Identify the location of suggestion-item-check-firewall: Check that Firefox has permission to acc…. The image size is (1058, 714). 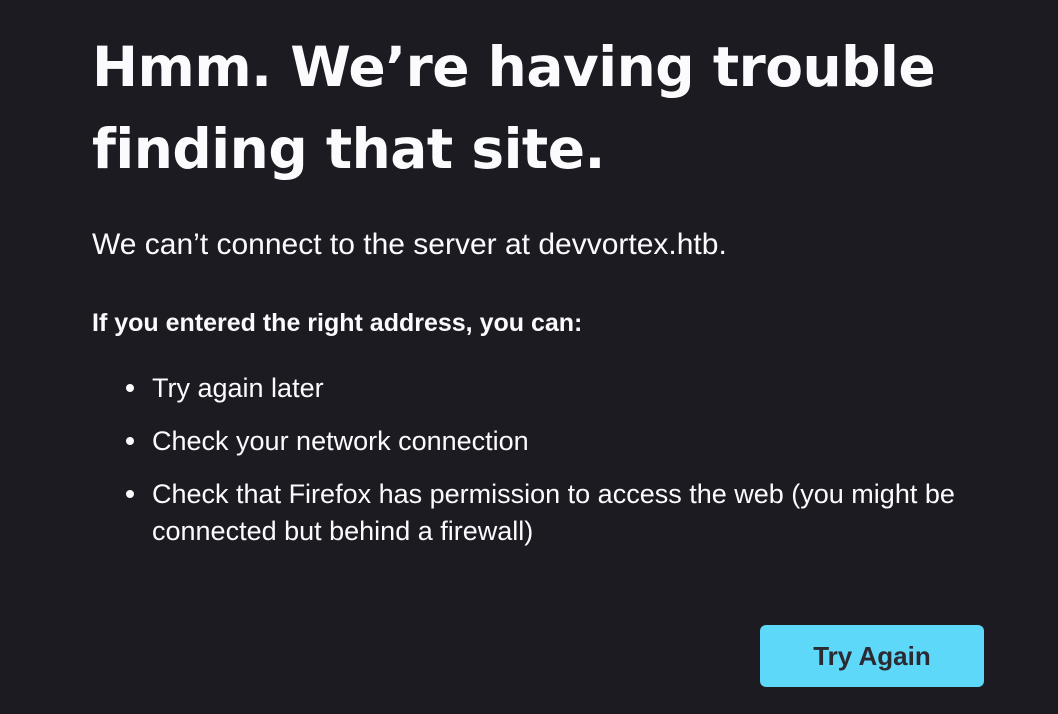
(542, 513).